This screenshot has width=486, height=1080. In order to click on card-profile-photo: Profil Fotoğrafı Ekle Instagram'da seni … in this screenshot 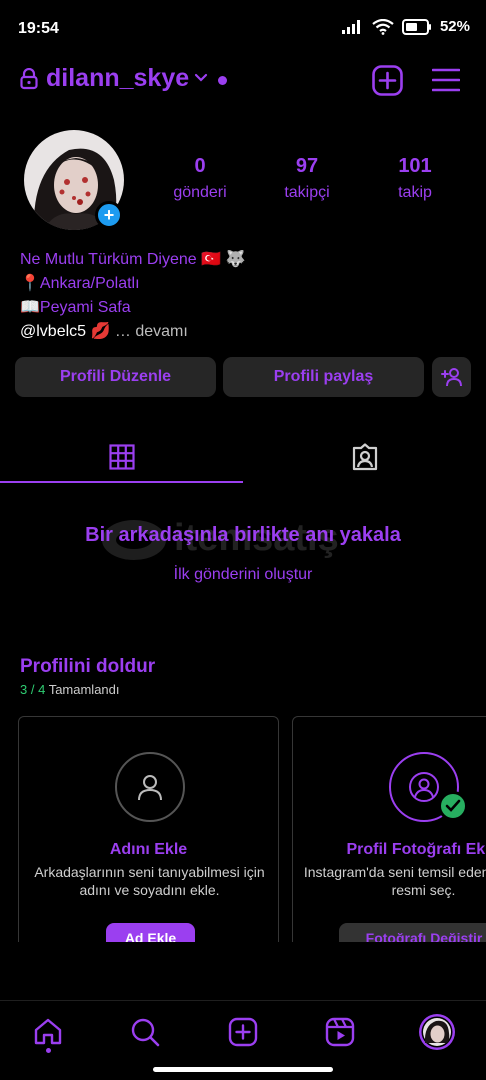, I will do `click(389, 829)`.